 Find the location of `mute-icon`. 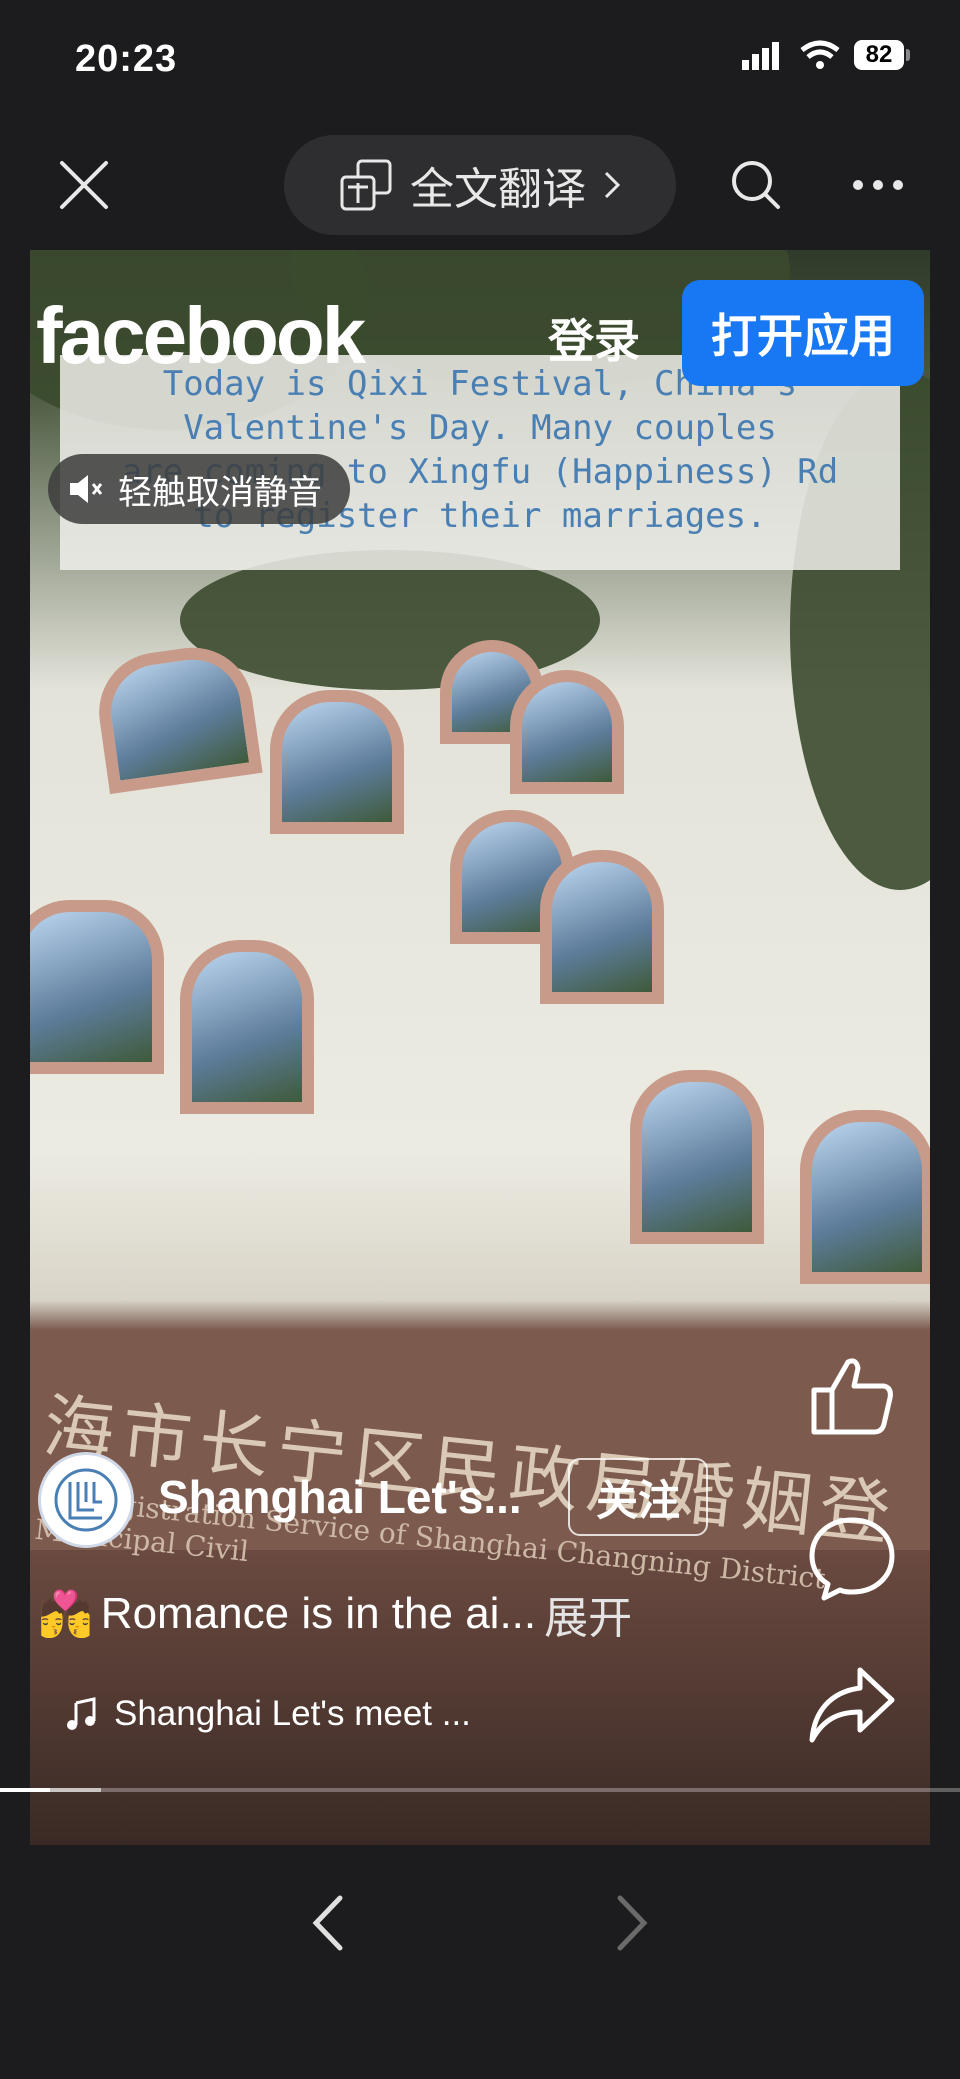

mute-icon is located at coordinates (86, 489).